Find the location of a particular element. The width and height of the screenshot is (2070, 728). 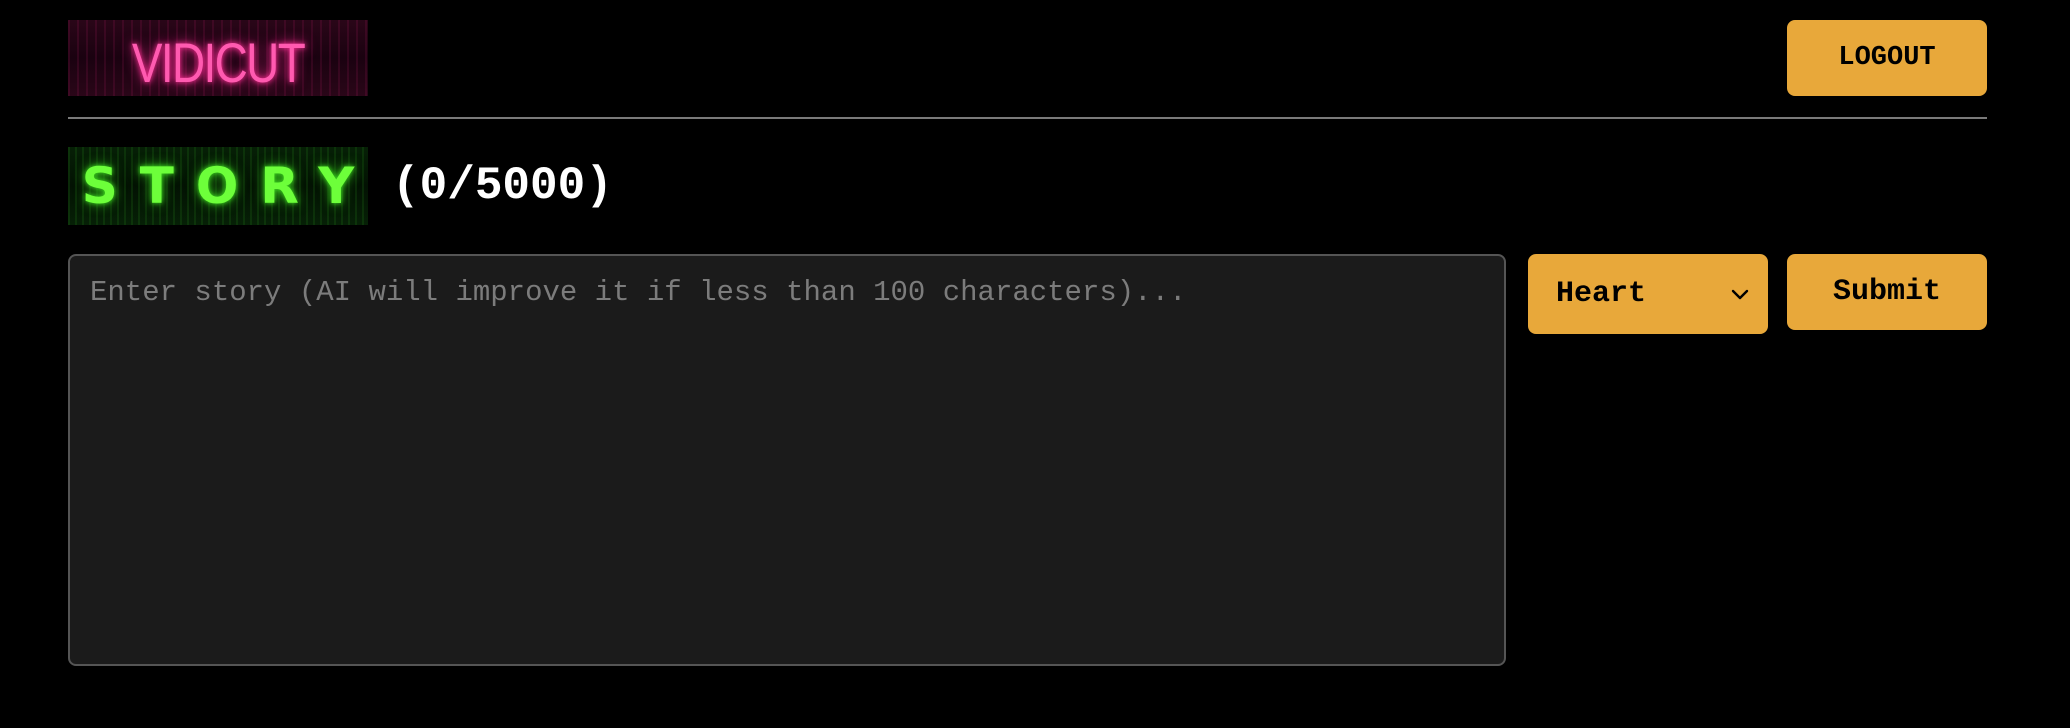

style-select-value: Heart is located at coordinates (1601, 294).